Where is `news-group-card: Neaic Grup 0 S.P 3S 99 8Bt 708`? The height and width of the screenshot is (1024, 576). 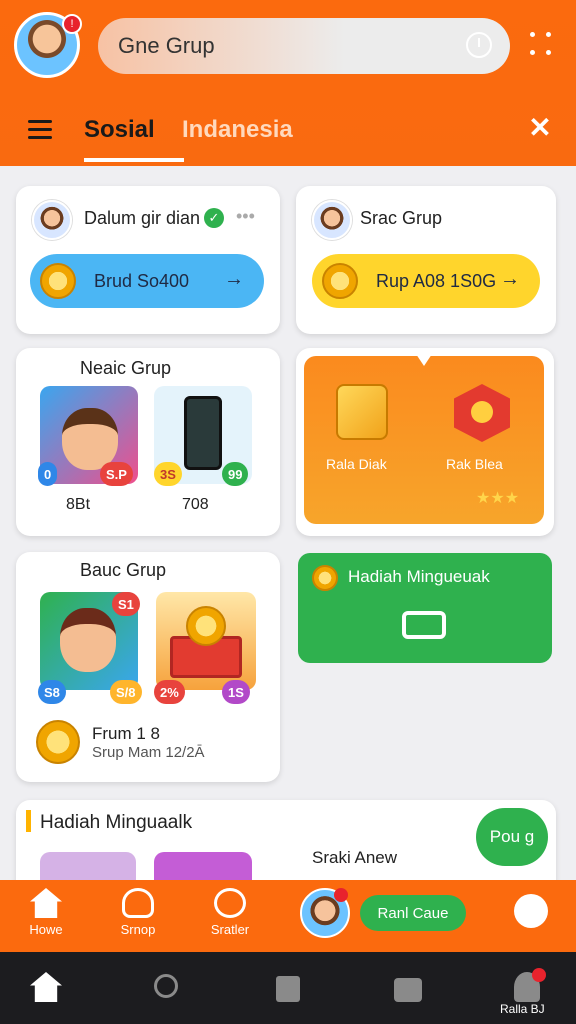 news-group-card: Neaic Grup 0 S.P 3S 99 8Bt 708 is located at coordinates (148, 442).